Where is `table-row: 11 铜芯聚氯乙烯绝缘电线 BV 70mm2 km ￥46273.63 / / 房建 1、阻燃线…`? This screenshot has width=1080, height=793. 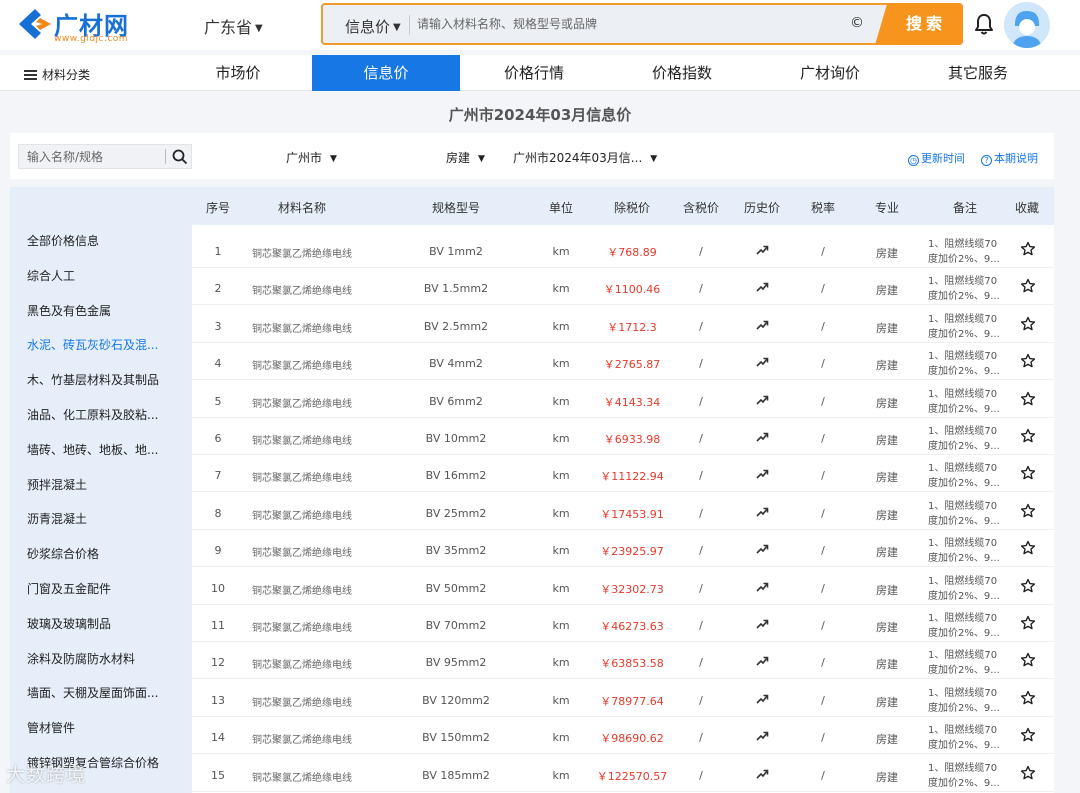 table-row: 11 铜芯聚氯乙烯绝缘电线 BV 70mm2 km ￥46273.63 / / 房建 1、阻燃线… is located at coordinates (623, 623).